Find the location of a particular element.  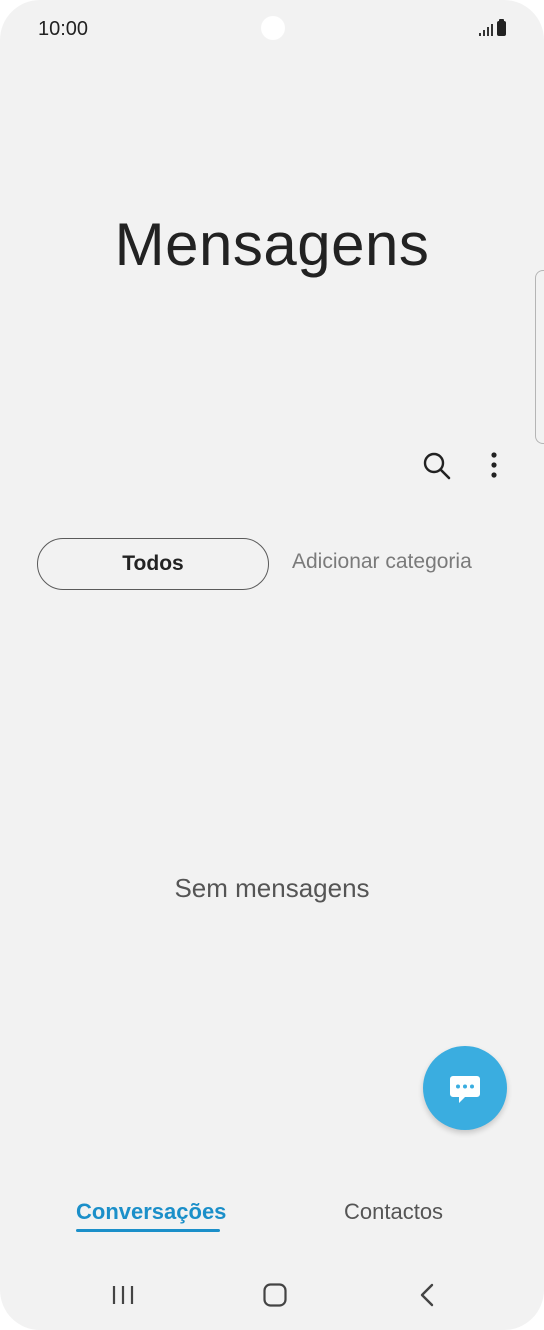

front-camera is located at coordinates (273, 28).